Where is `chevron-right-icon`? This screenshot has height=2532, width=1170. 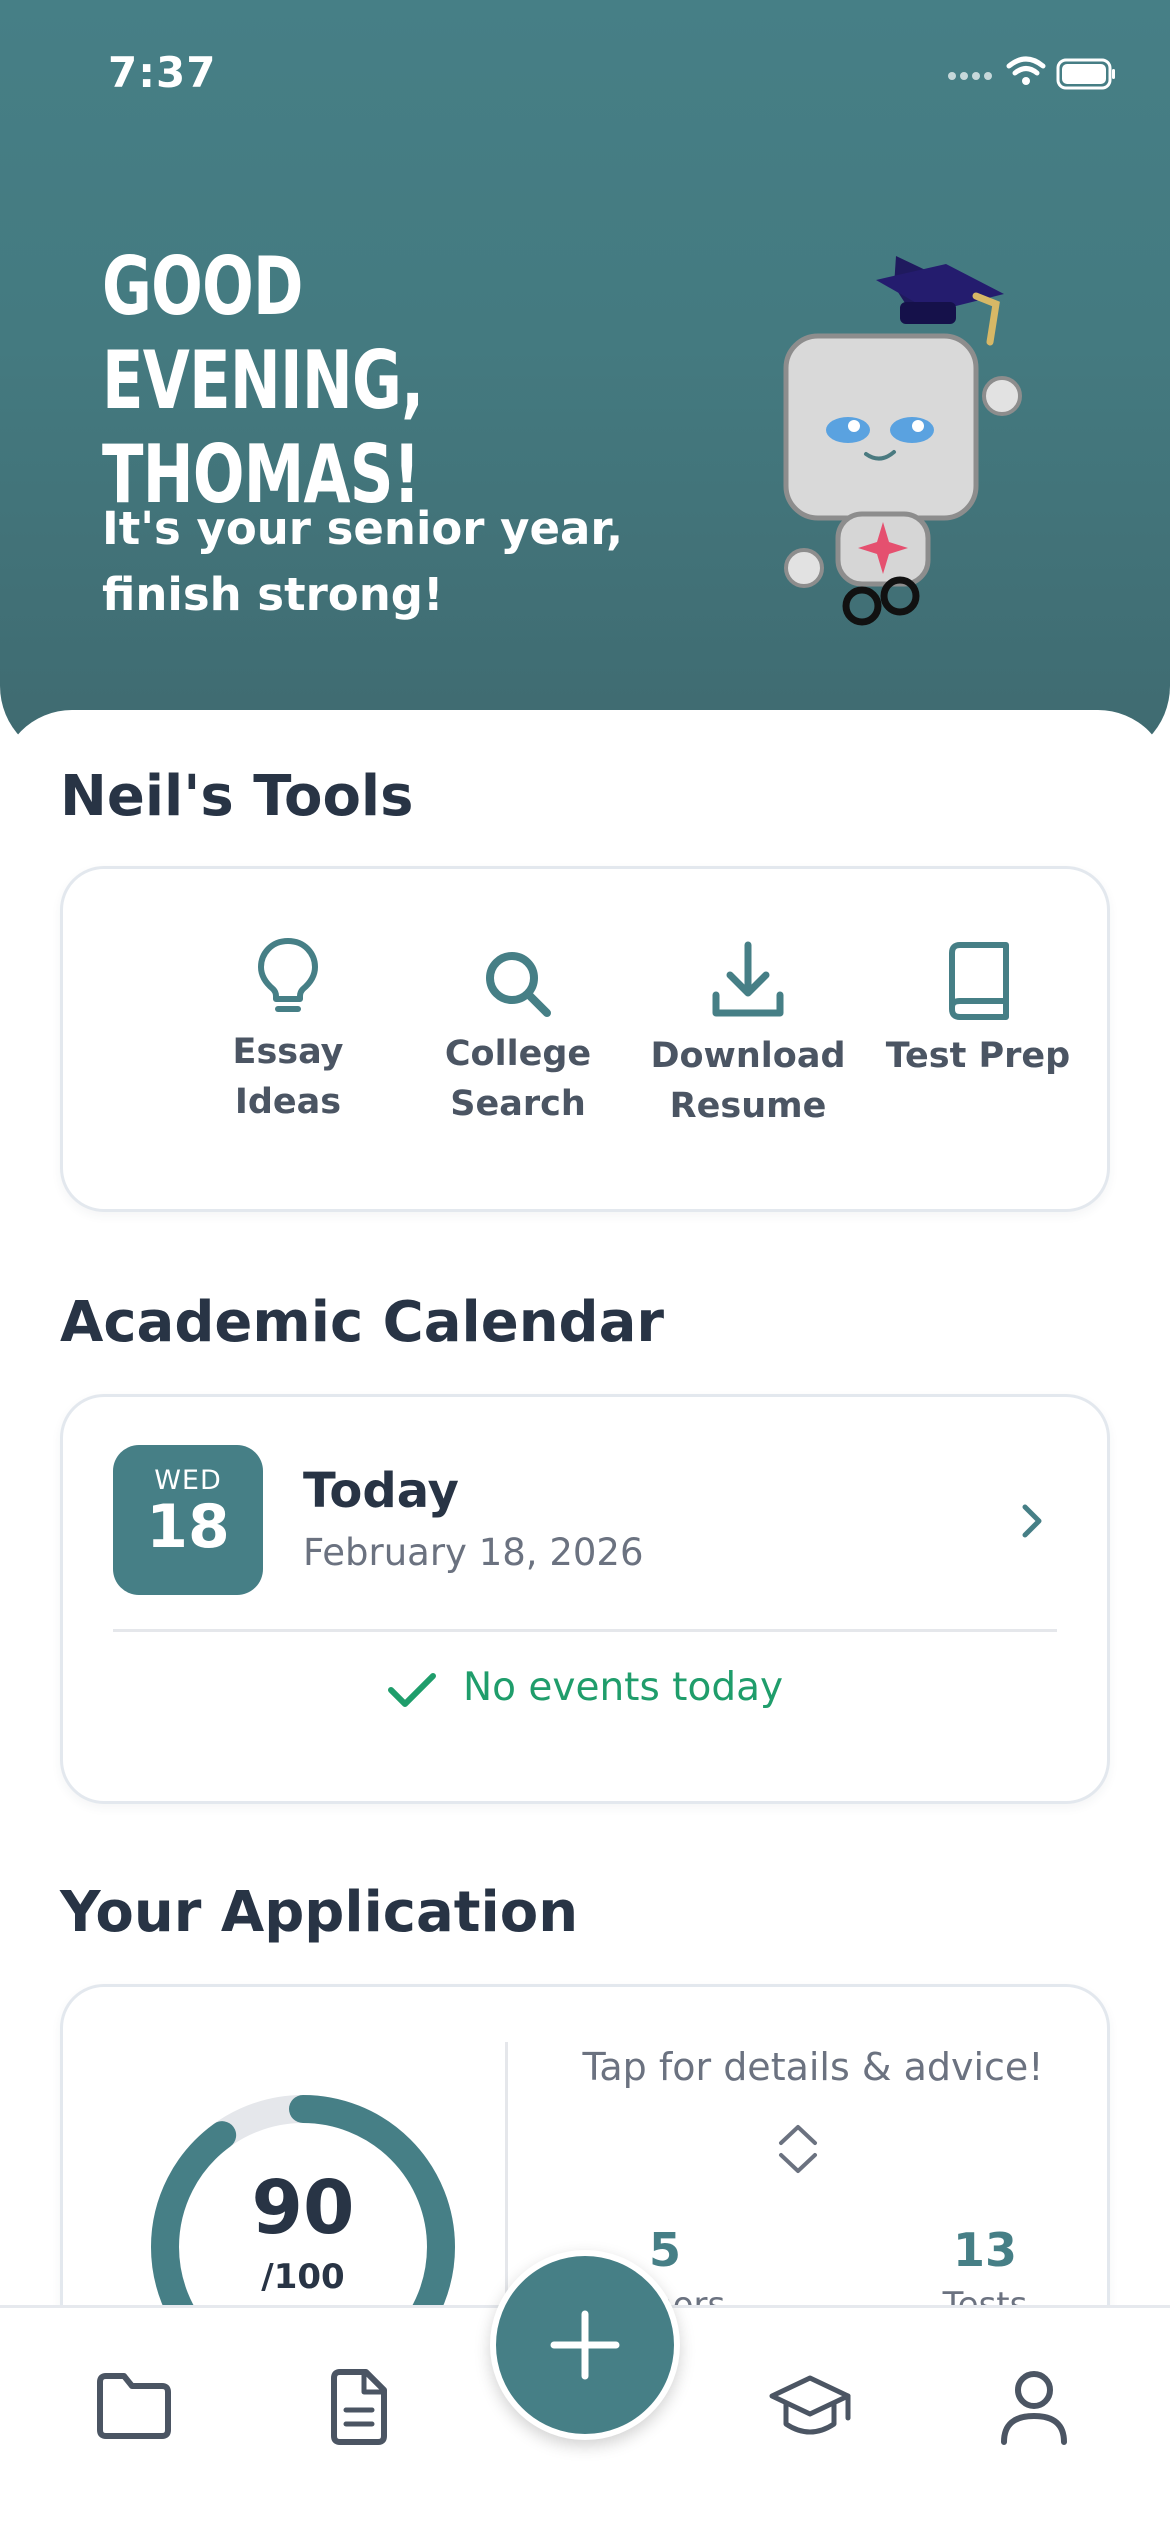
chevron-right-icon is located at coordinates (1032, 1521).